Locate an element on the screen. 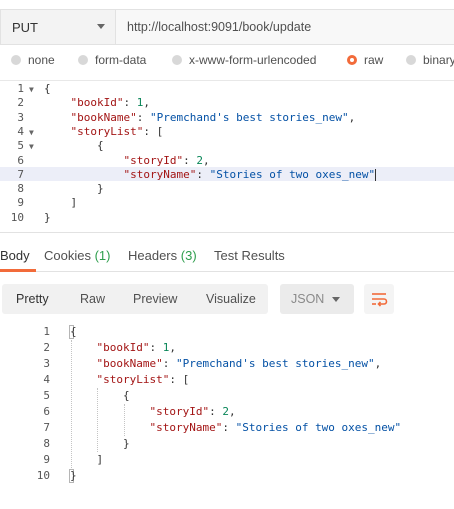 This screenshot has width=454, height=509. preview-button: Preview is located at coordinates (155, 299).